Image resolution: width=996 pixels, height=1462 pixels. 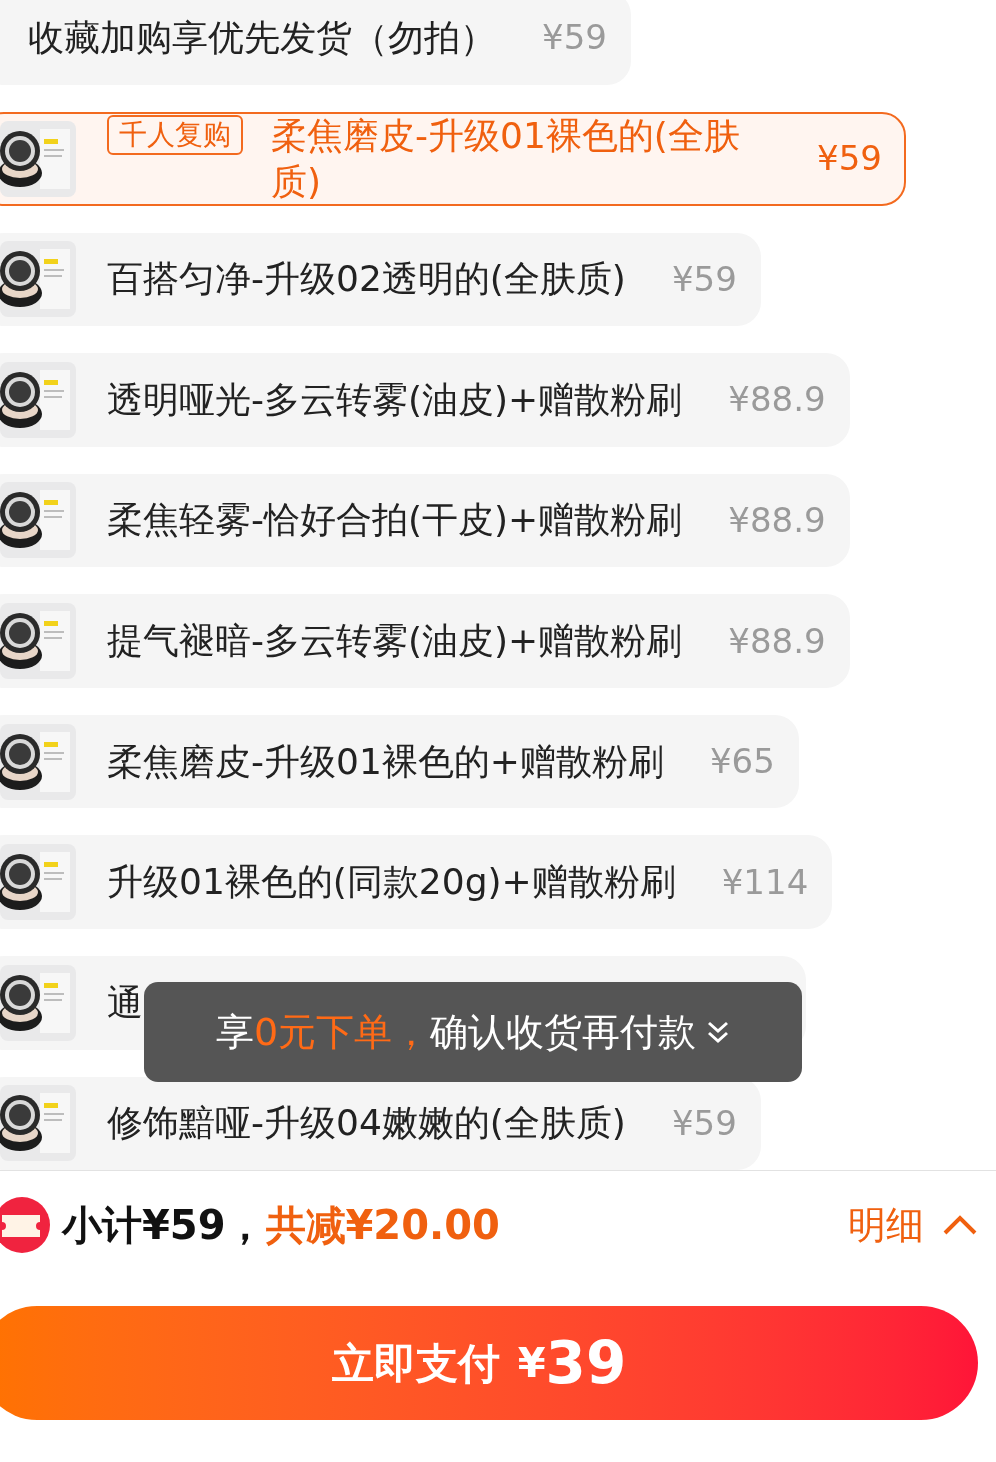 I want to click on option-name: 修饰黯哑-升级04嫩嫩的(全肤质), so click(x=366, y=1123).